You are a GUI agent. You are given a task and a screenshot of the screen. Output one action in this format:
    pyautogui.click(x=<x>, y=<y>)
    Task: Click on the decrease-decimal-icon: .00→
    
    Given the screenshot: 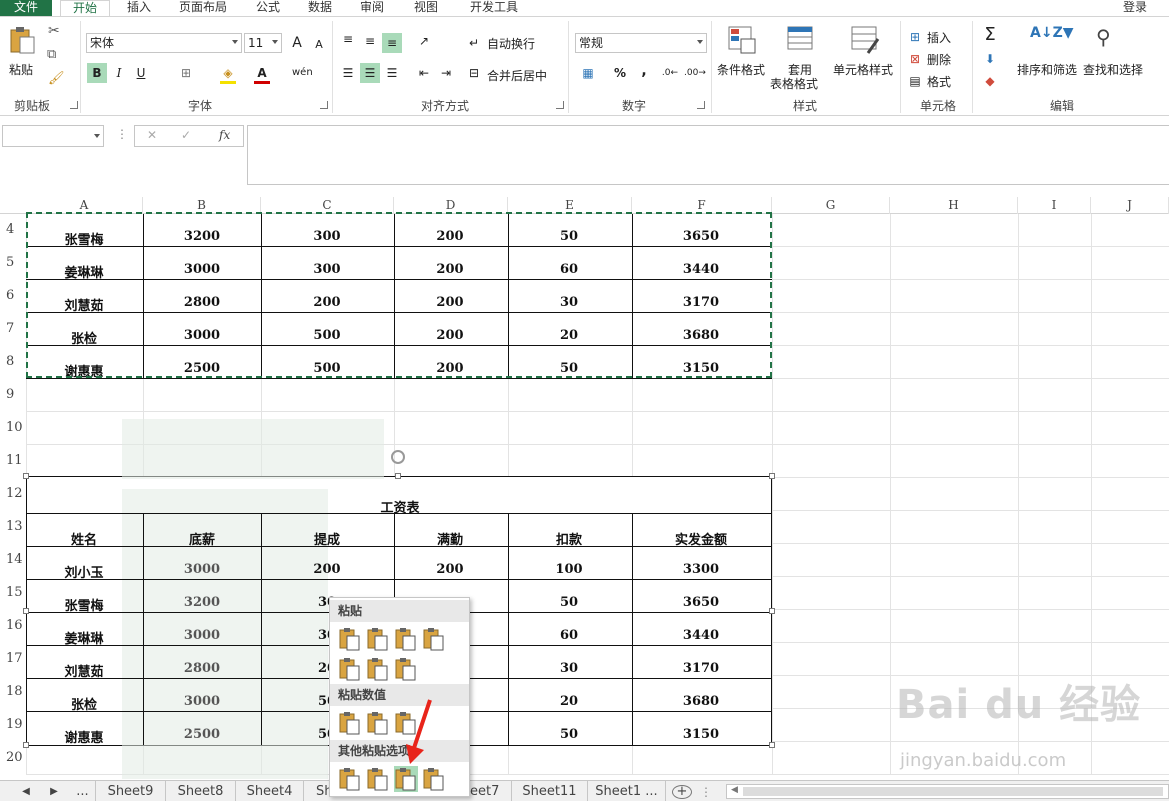 What is the action you would take?
    pyautogui.click(x=695, y=73)
    